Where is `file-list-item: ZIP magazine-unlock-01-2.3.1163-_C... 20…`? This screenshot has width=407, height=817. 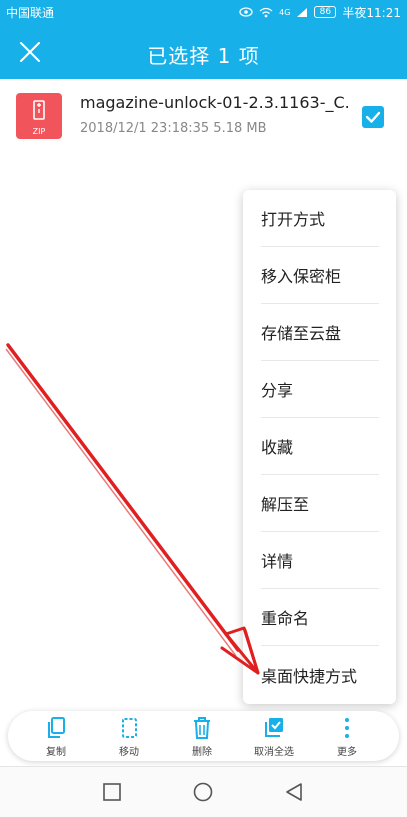
file-list-item: ZIP magazine-unlock-01-2.3.1163-_C... 20… is located at coordinates (203, 119).